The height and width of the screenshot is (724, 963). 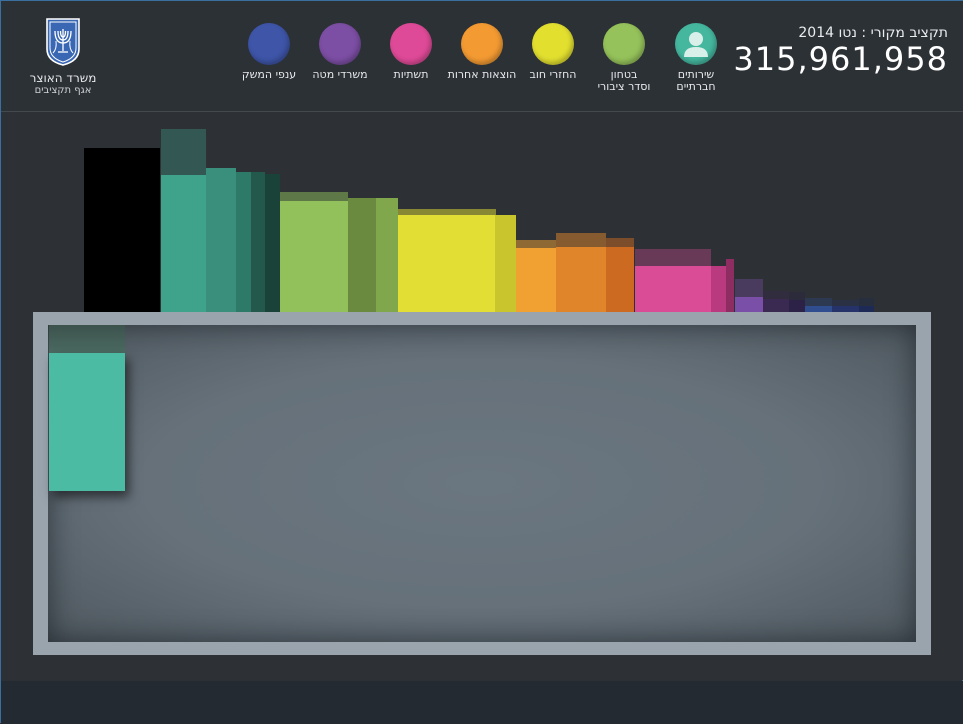 What do you see at coordinates (63, 78) in the screenshot?
I see `logo-title: משרד האוצר` at bounding box center [63, 78].